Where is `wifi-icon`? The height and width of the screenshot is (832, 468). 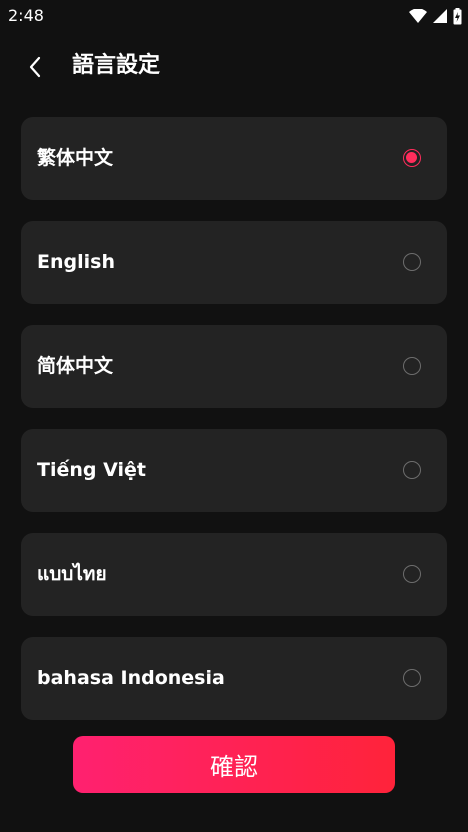 wifi-icon is located at coordinates (418, 16).